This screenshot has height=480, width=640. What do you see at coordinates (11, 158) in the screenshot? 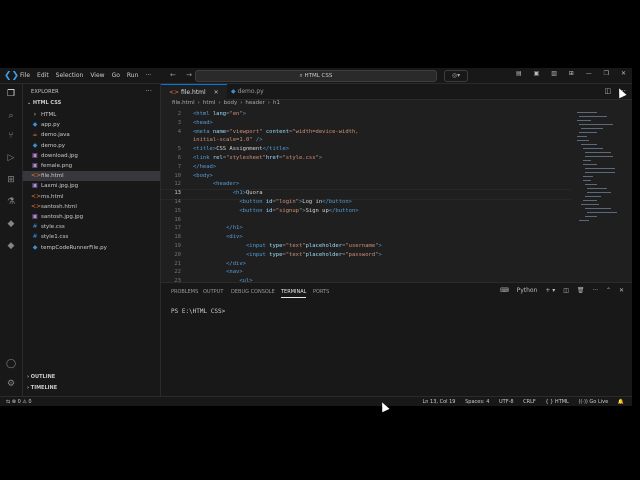
I see `run-debug-icon: ▷` at bounding box center [11, 158].